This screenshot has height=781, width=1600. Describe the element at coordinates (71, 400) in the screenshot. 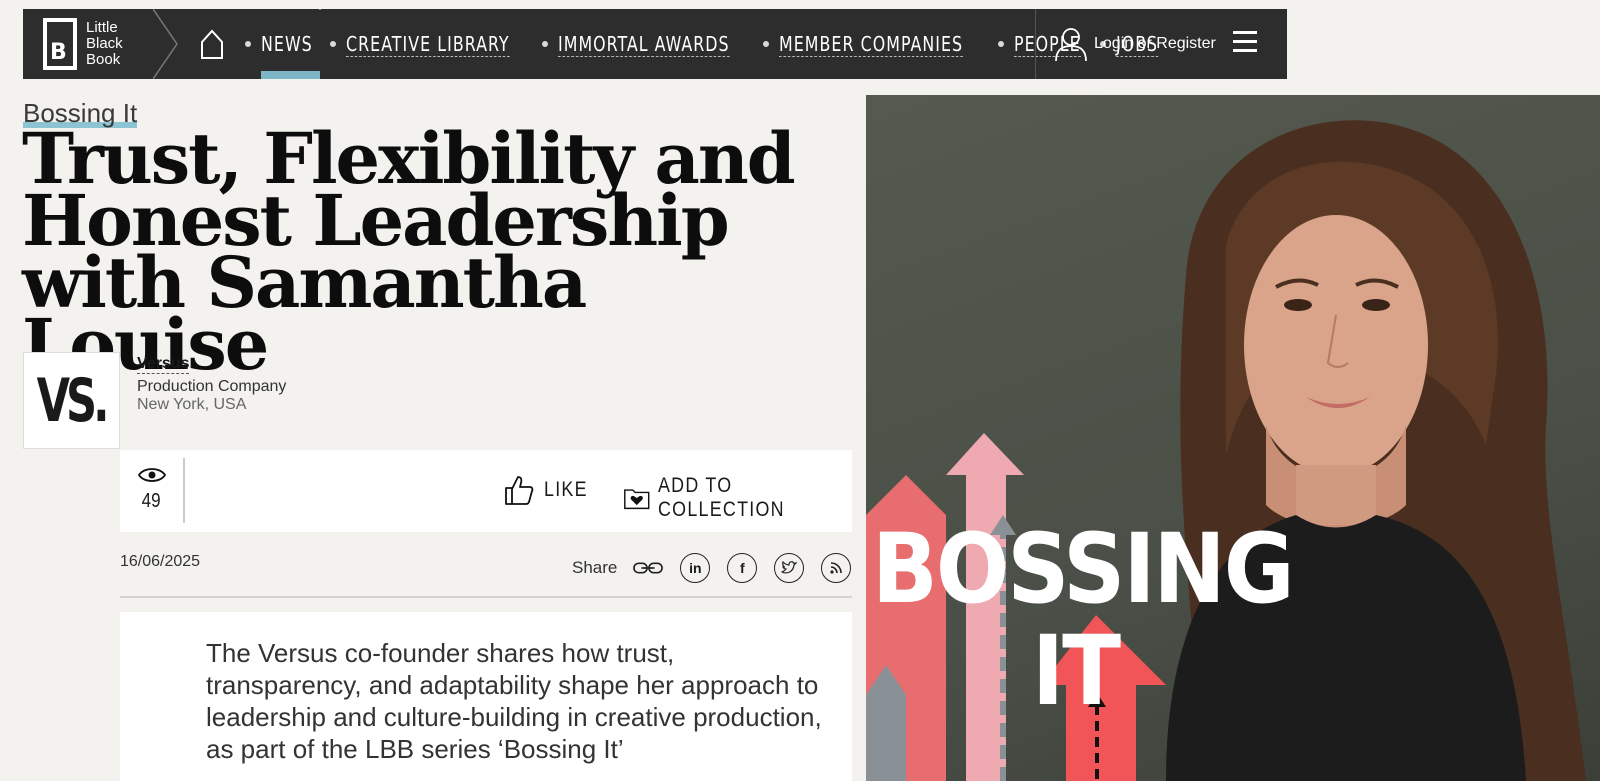

I see `company-logo: VS.` at that location.